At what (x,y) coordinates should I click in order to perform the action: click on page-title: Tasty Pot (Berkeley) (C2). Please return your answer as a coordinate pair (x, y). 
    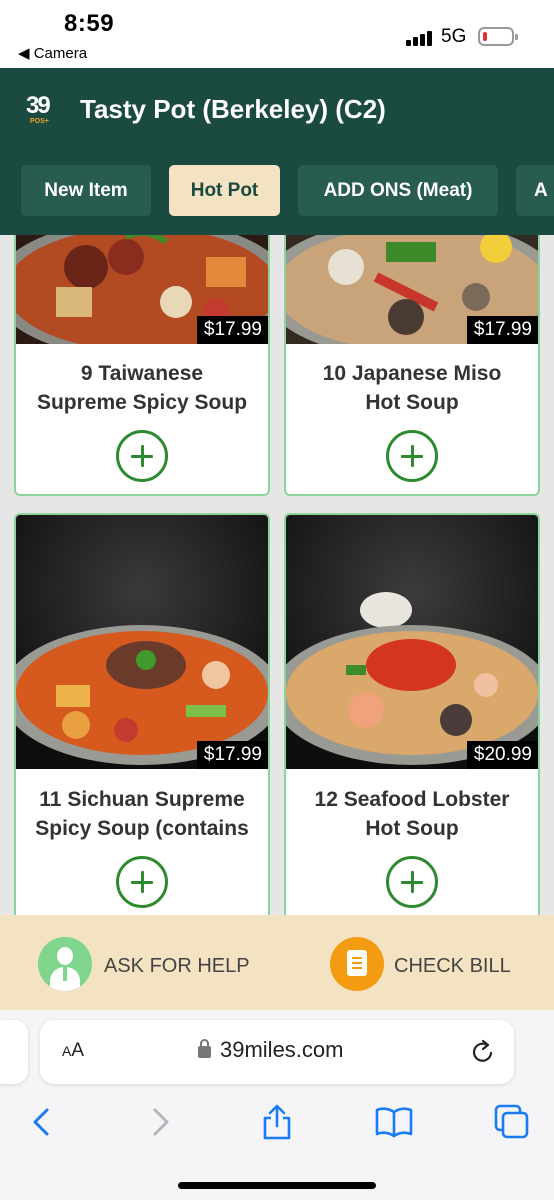
    Looking at the image, I should click on (233, 109).